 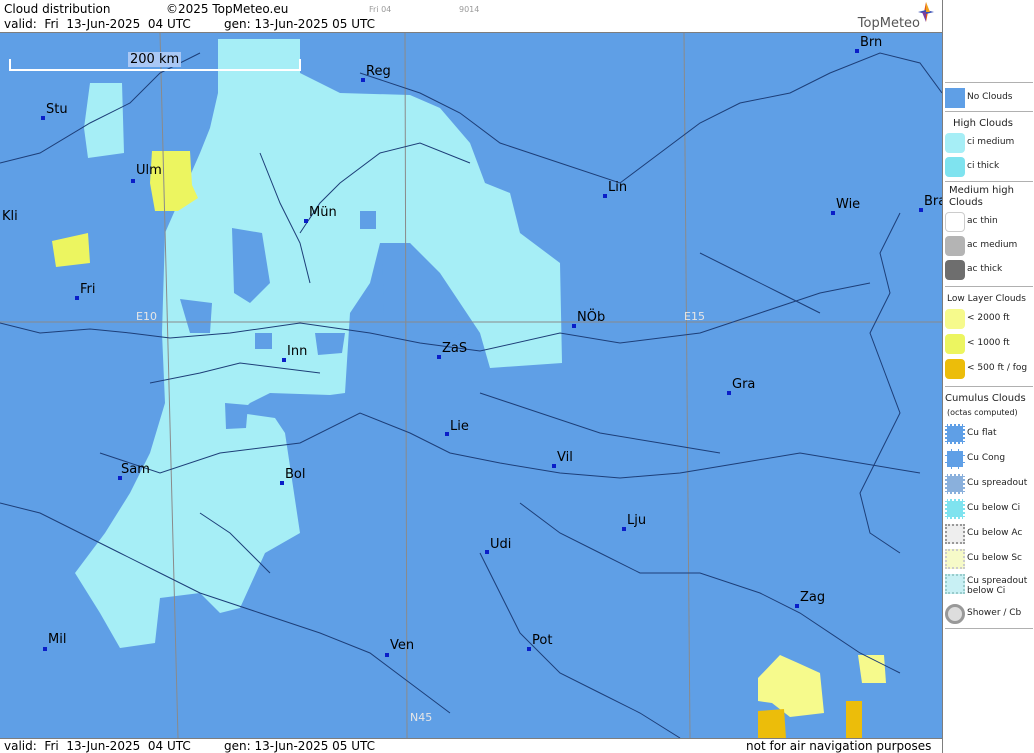 What do you see at coordinates (501, 544) in the screenshot?
I see `city-label-udi: Udi` at bounding box center [501, 544].